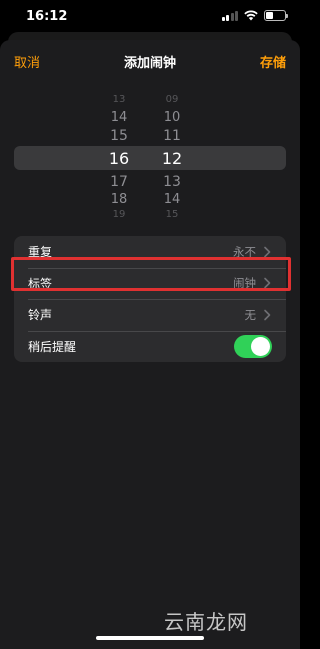  Describe the element at coordinates (119, 99) in the screenshot. I see `hour-option: 13` at that location.